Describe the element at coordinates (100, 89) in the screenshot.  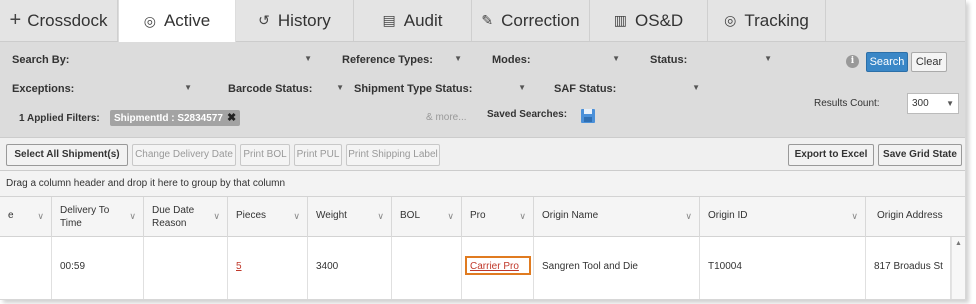
I see `exceptions-select: Exceptions: ▼` at that location.